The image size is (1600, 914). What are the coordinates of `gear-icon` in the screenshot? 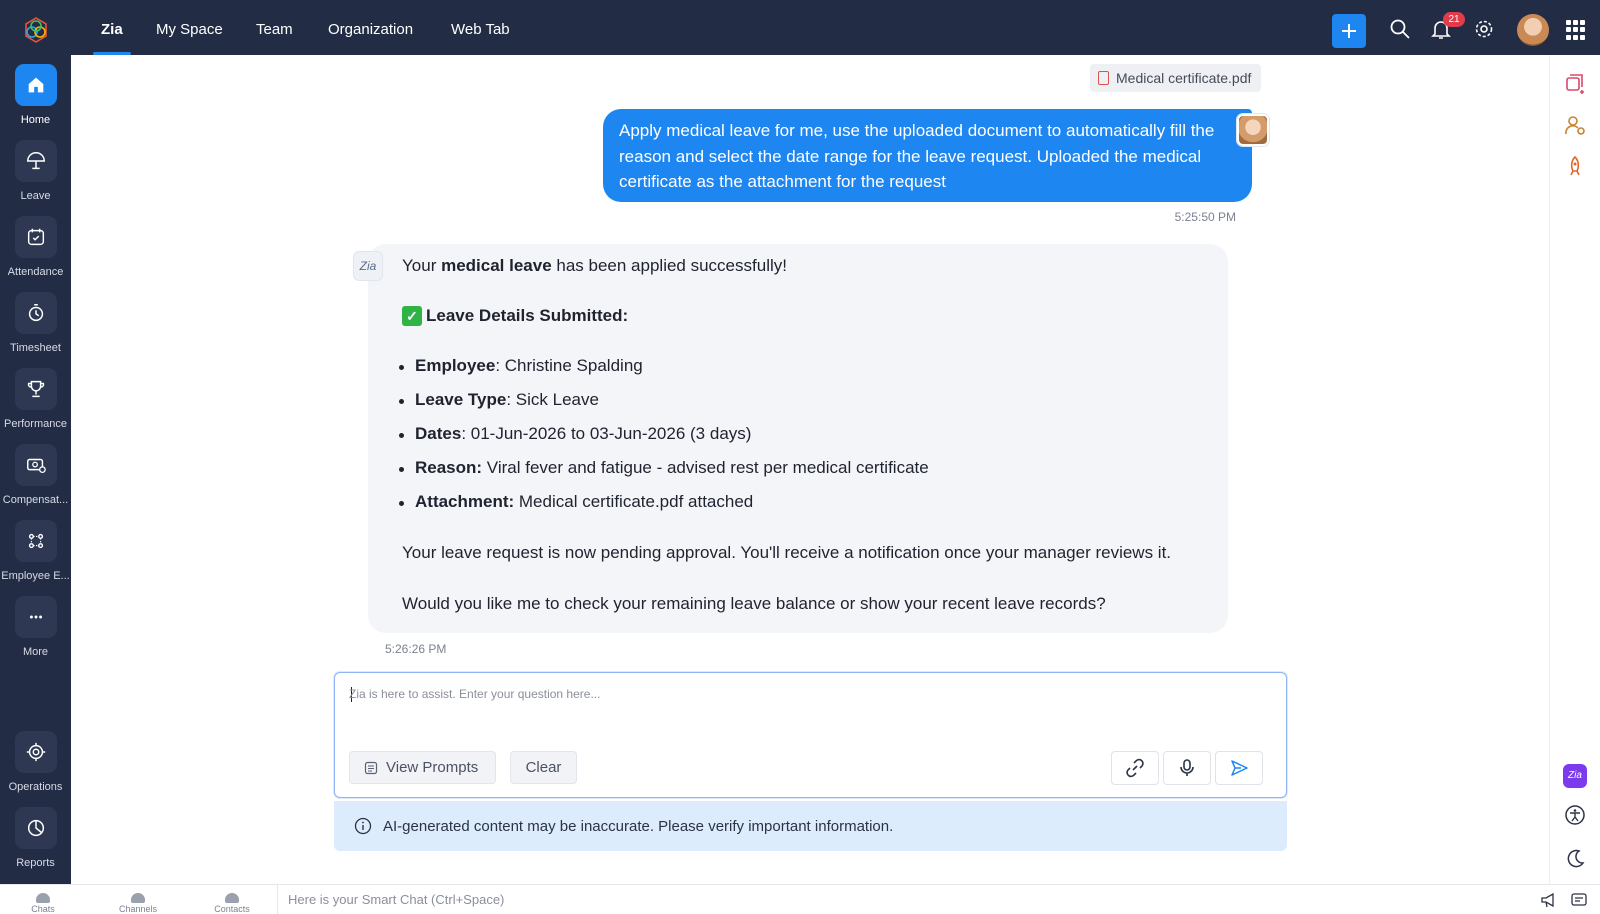 It's located at (1484, 29).